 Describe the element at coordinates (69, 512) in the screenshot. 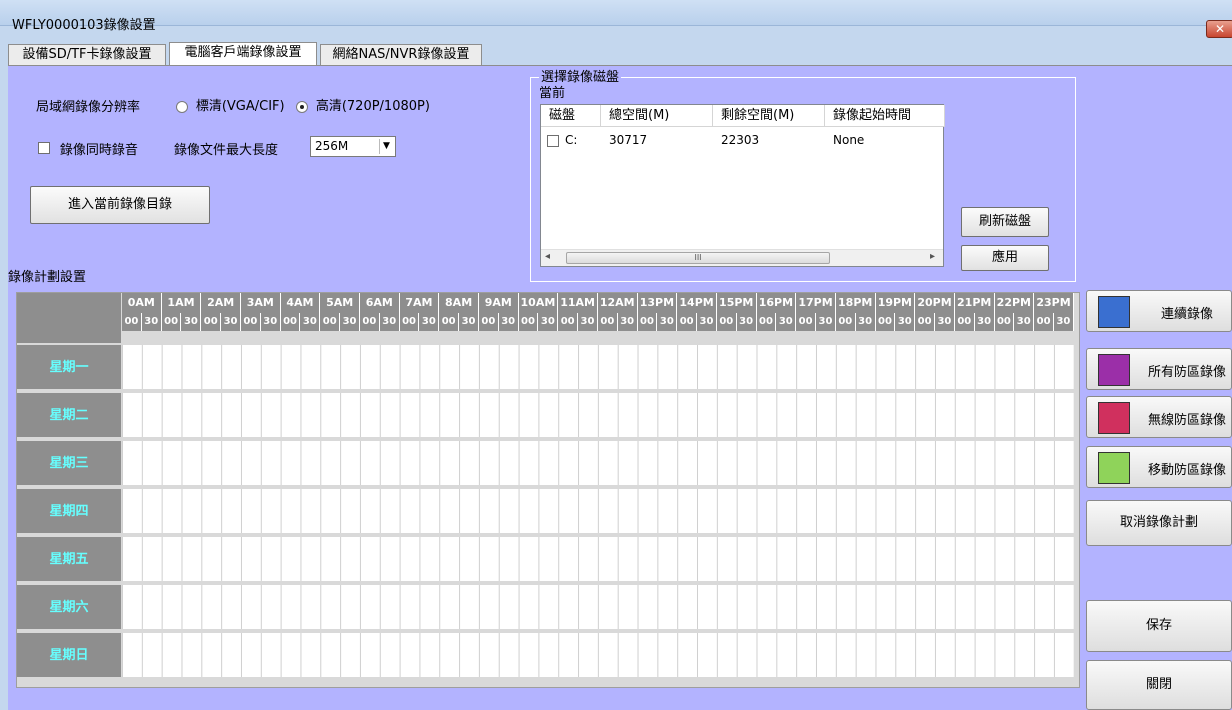

I see `day-label: 星期四` at that location.